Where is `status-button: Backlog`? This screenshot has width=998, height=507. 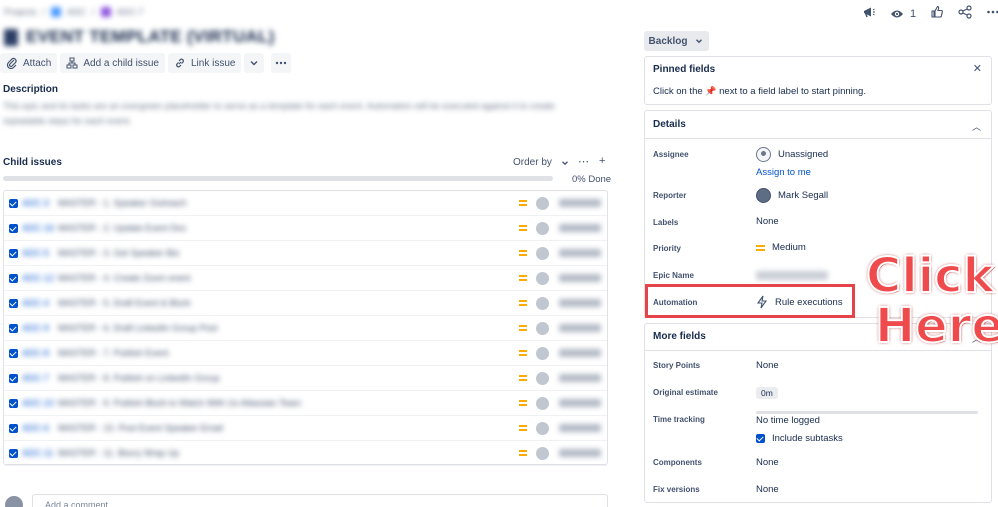 status-button: Backlog is located at coordinates (676, 41).